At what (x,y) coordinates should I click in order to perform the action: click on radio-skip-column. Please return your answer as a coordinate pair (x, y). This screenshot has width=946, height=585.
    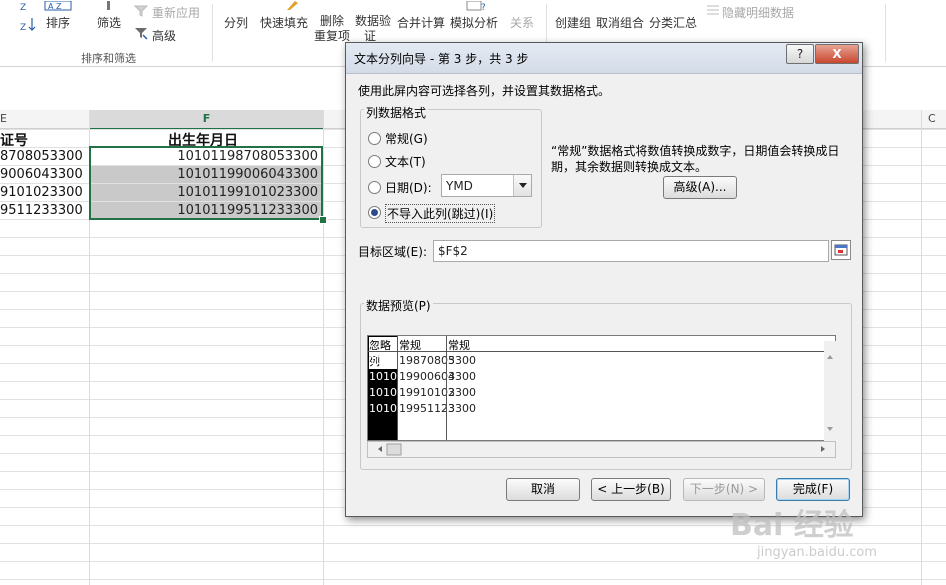
    Looking at the image, I should click on (374, 212).